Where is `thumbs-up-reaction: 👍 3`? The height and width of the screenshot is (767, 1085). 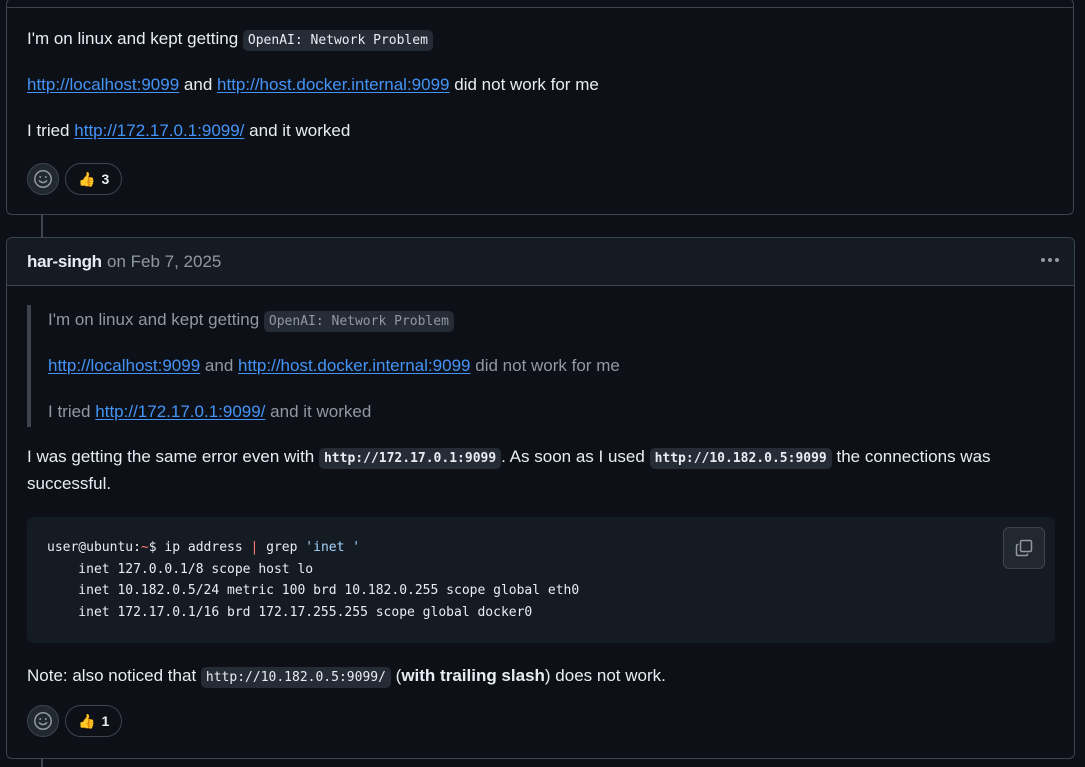 thumbs-up-reaction: 👍 3 is located at coordinates (94, 179).